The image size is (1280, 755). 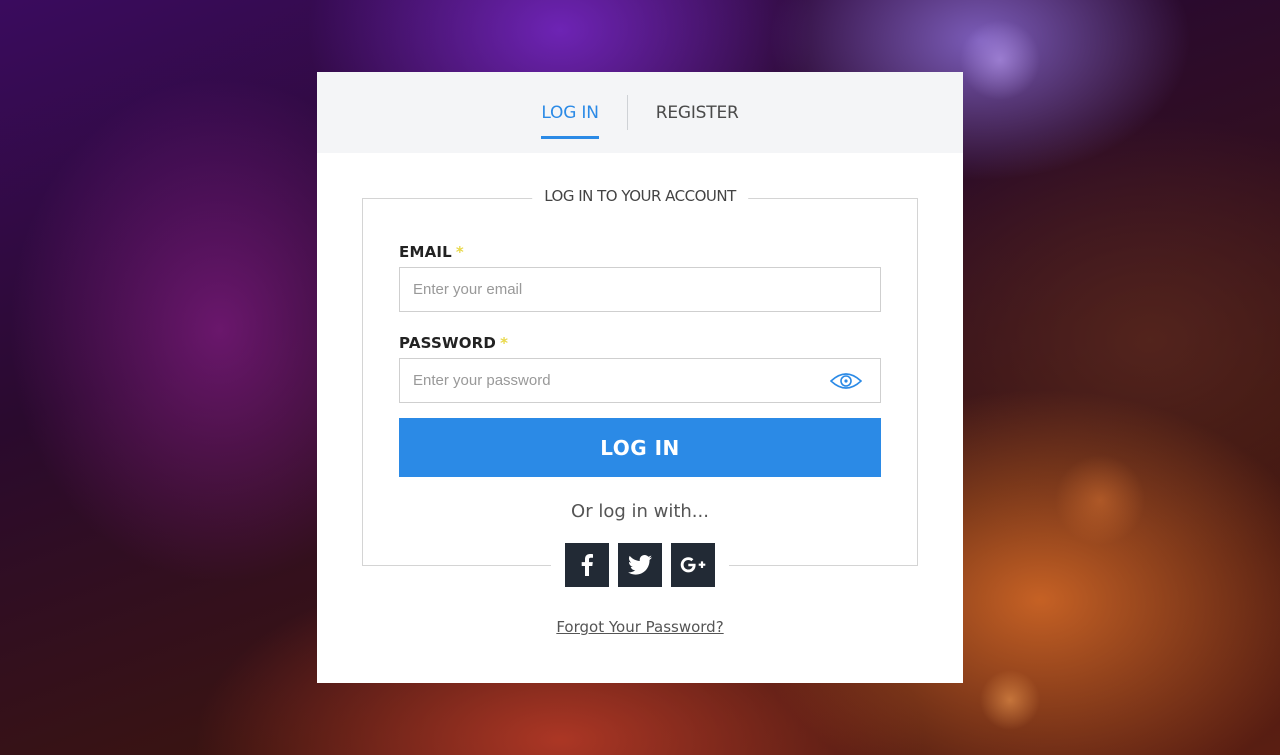 I want to click on active-tab-indicator, so click(x=570, y=137).